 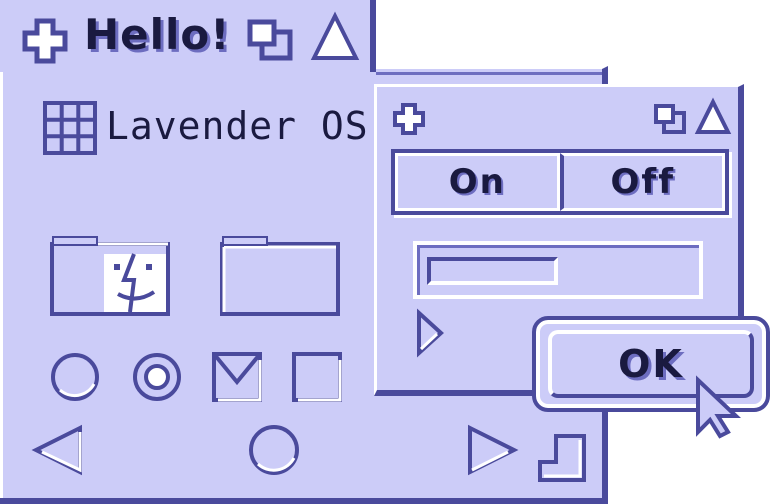 What do you see at coordinates (237, 126) in the screenshot?
I see `os-label: Lavender OS` at bounding box center [237, 126].